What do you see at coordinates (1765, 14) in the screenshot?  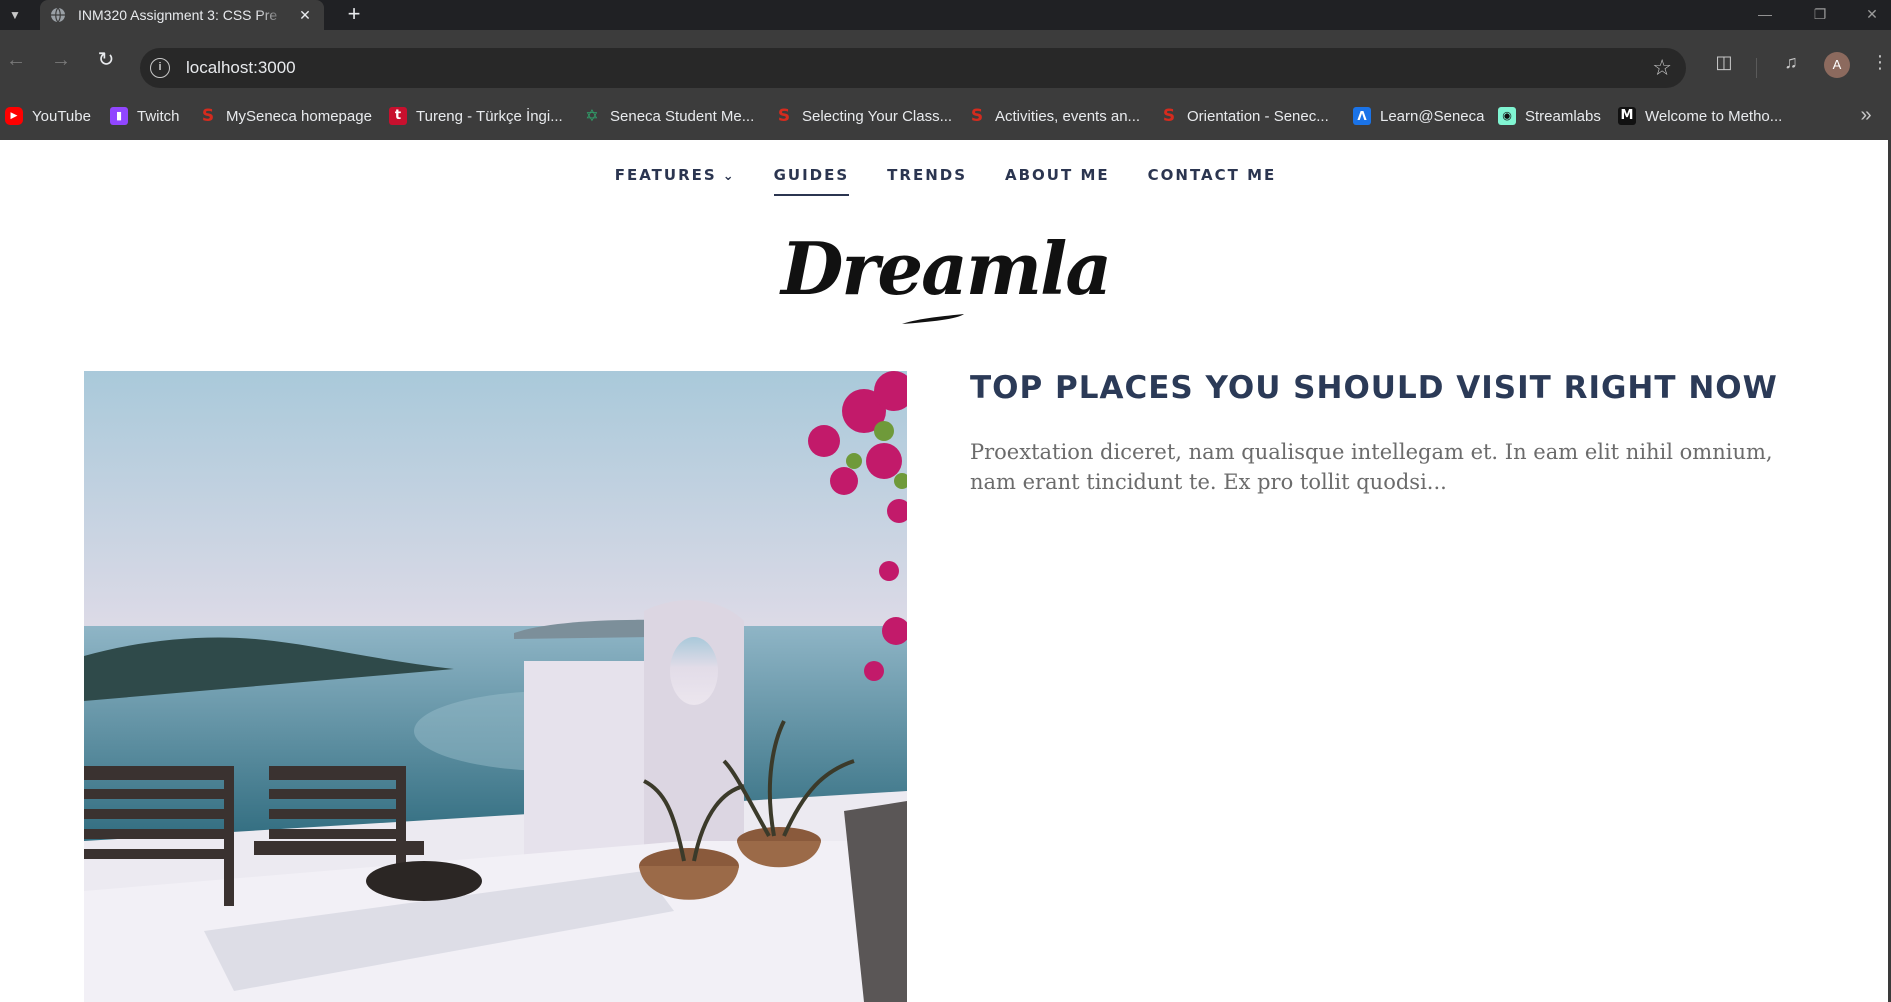 I see `minimize-icon: —` at bounding box center [1765, 14].